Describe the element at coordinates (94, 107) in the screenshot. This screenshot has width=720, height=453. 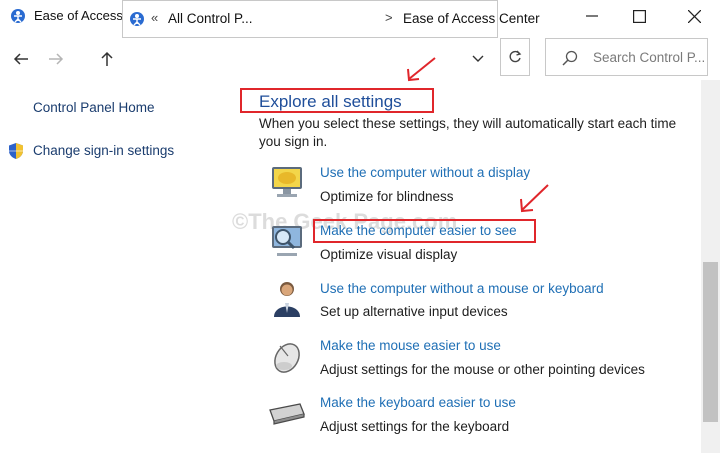
I see `control-panel-home-link: Control Panel Home` at that location.